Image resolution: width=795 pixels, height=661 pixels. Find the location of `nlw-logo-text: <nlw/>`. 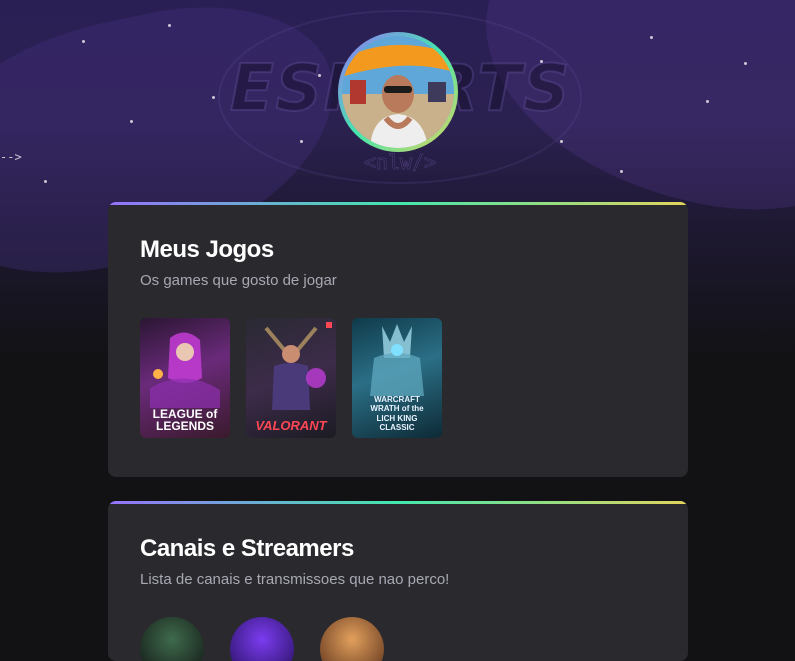

nlw-logo-text: <nlw/> is located at coordinates (400, 162).